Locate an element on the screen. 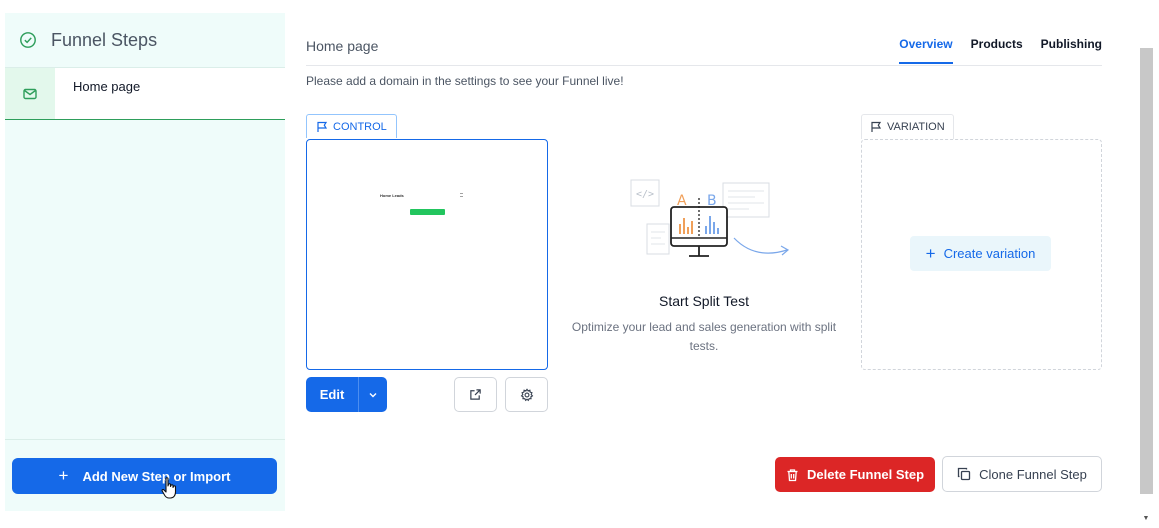 The width and height of the screenshot is (1159, 528). check-circle-icon is located at coordinates (28, 40).